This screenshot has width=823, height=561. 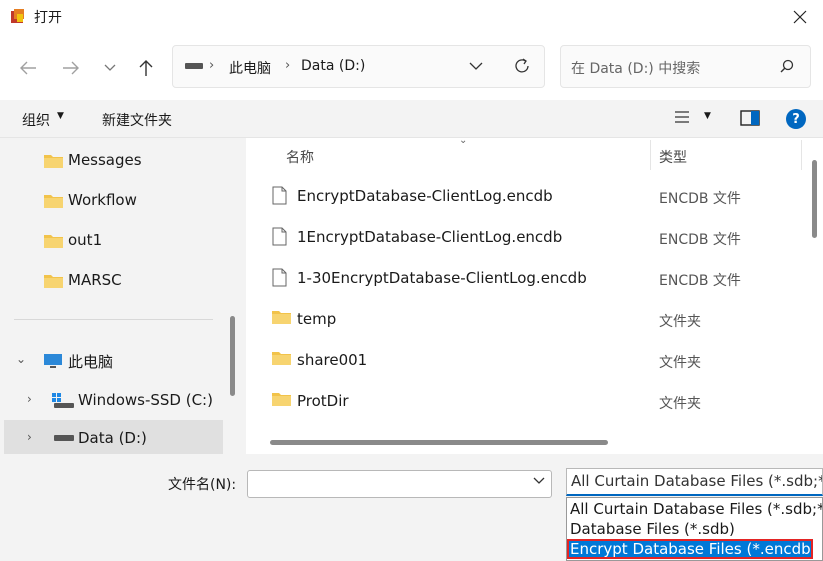 What do you see at coordinates (60, 116) in the screenshot?
I see `organize-dropdown-icon: ▼` at bounding box center [60, 116].